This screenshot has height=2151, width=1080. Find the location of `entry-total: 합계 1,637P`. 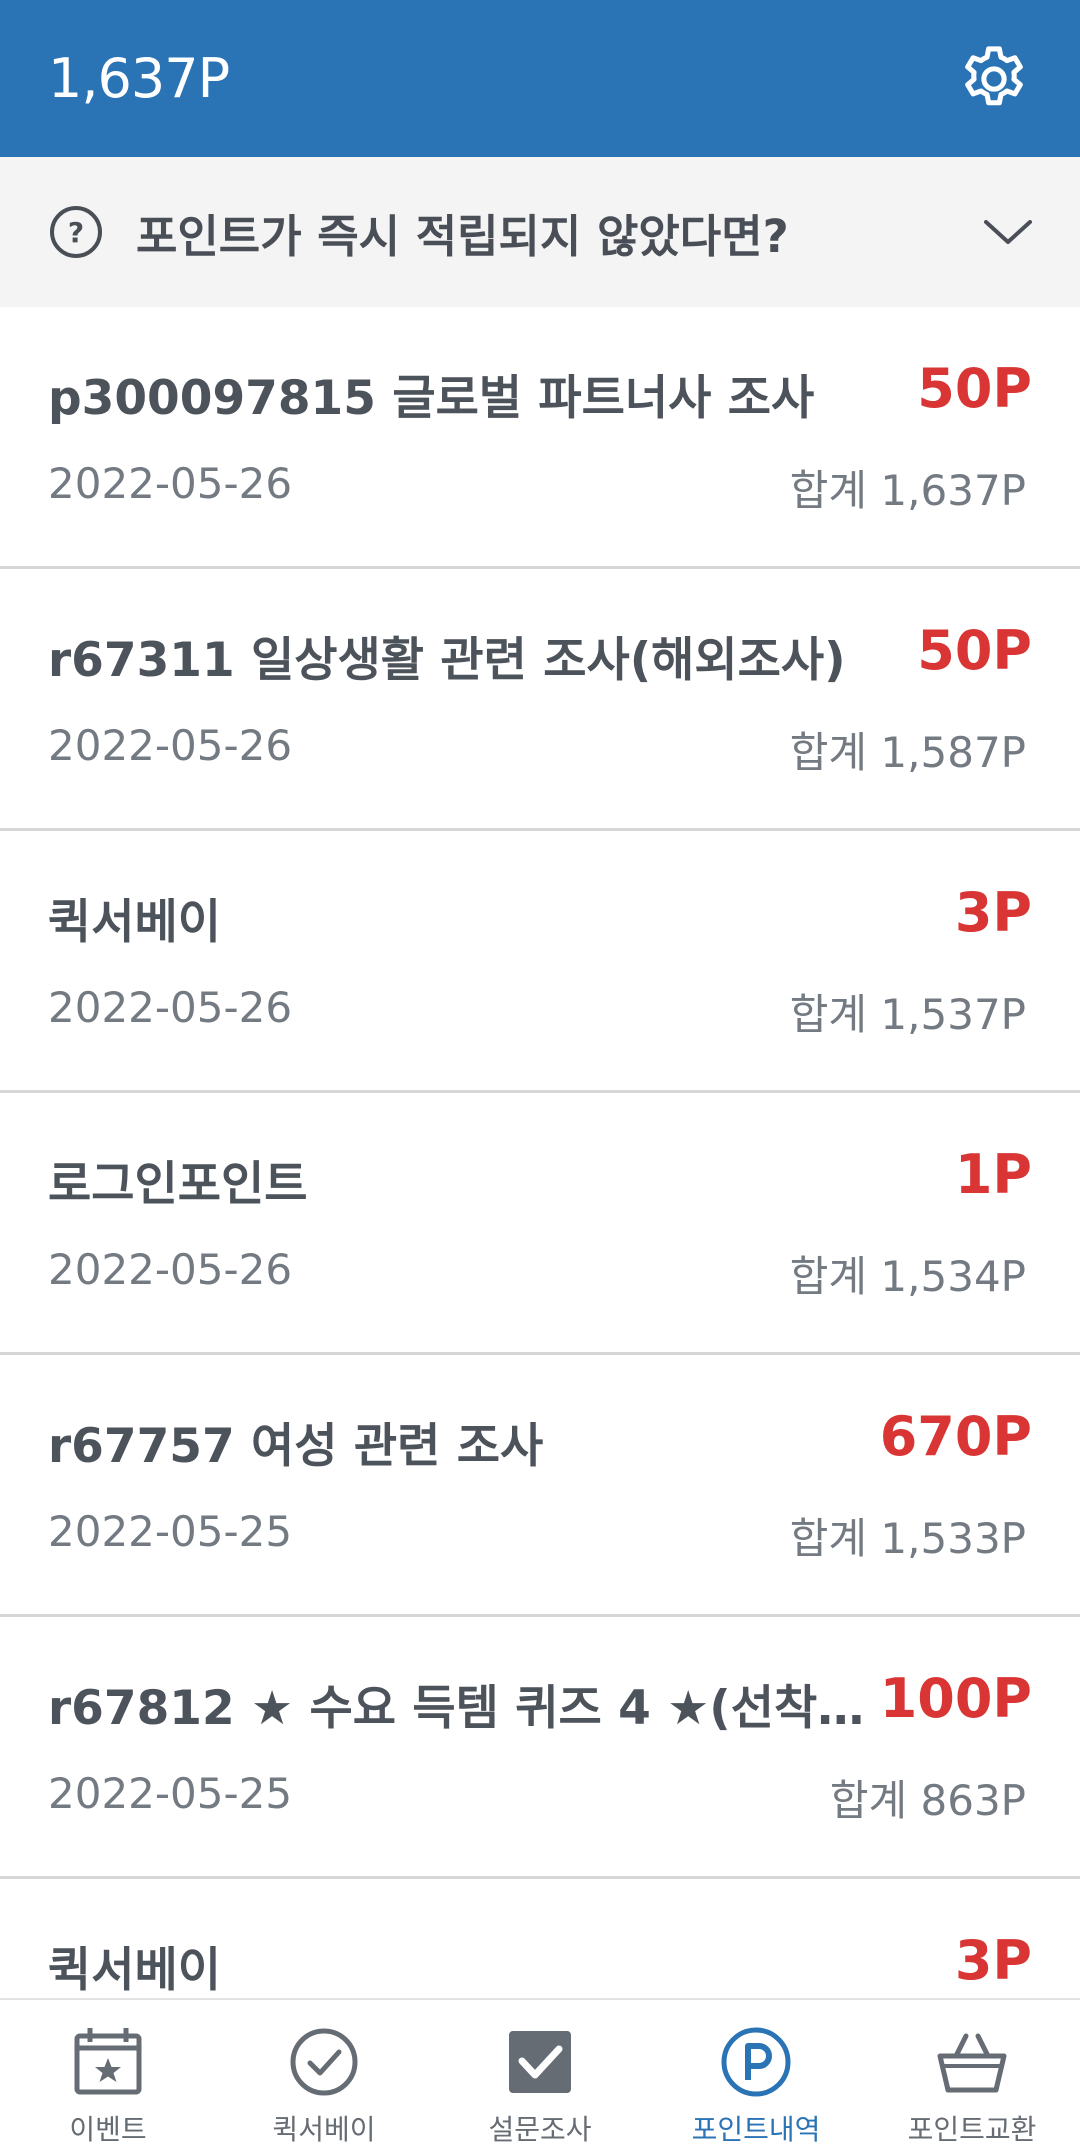

entry-total: 합계 1,637P is located at coordinates (907, 490).